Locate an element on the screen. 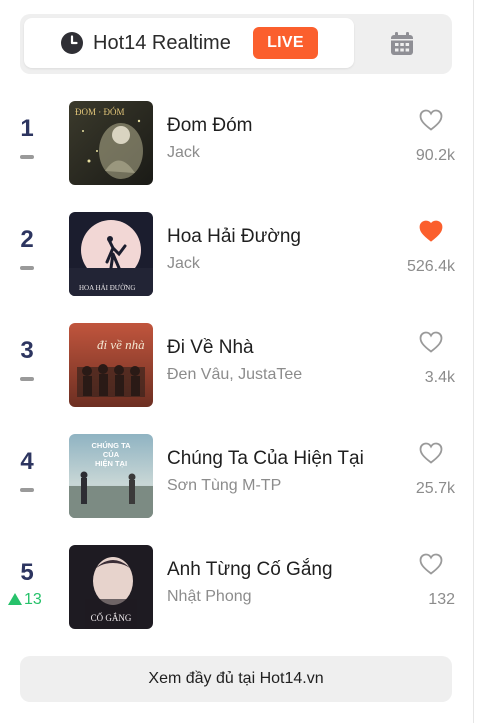 The image size is (477, 723). song-artist: Nhật Phong is located at coordinates (209, 597).